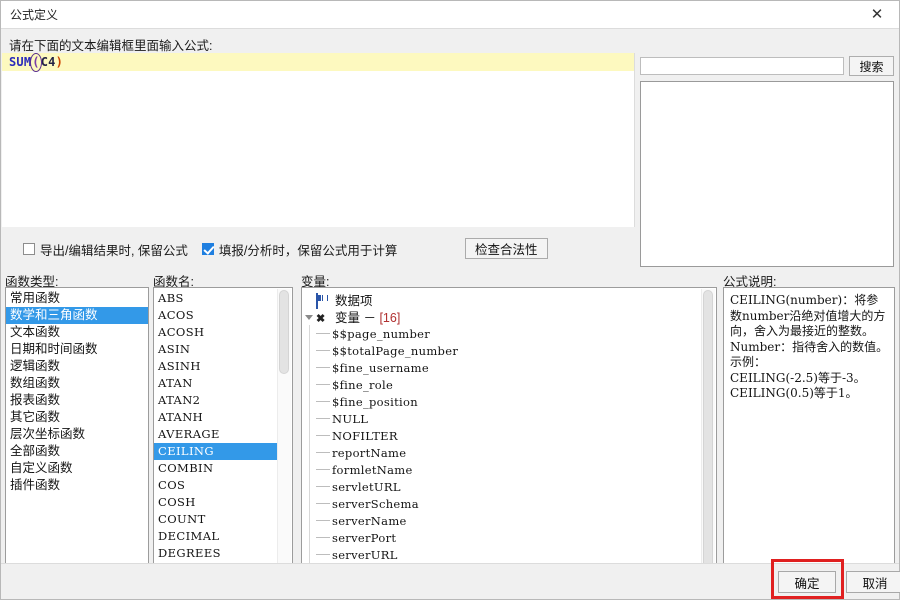 This screenshot has width=900, height=600. What do you see at coordinates (873, 582) in the screenshot?
I see `cancel-button: 取消` at bounding box center [873, 582].